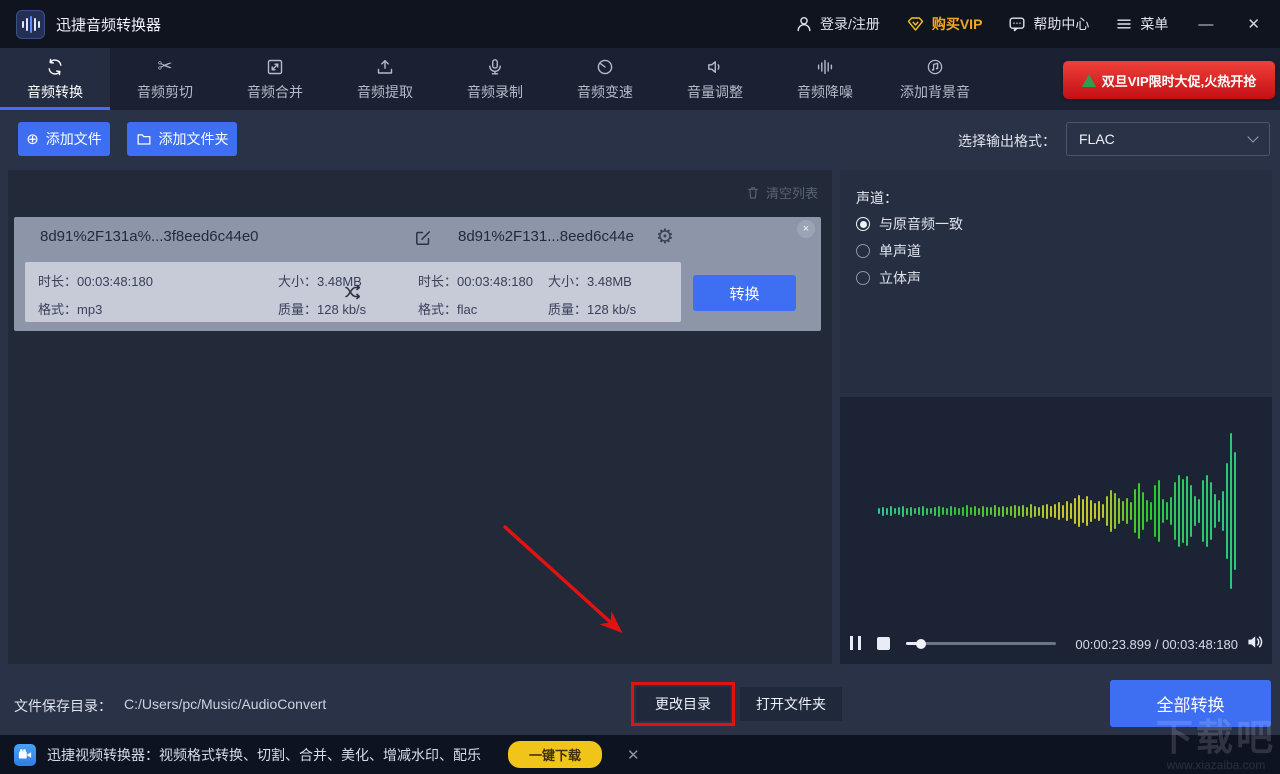  I want to click on preview-panel: 00:00:23.899 / 00:03:48:180, so click(1056, 530).